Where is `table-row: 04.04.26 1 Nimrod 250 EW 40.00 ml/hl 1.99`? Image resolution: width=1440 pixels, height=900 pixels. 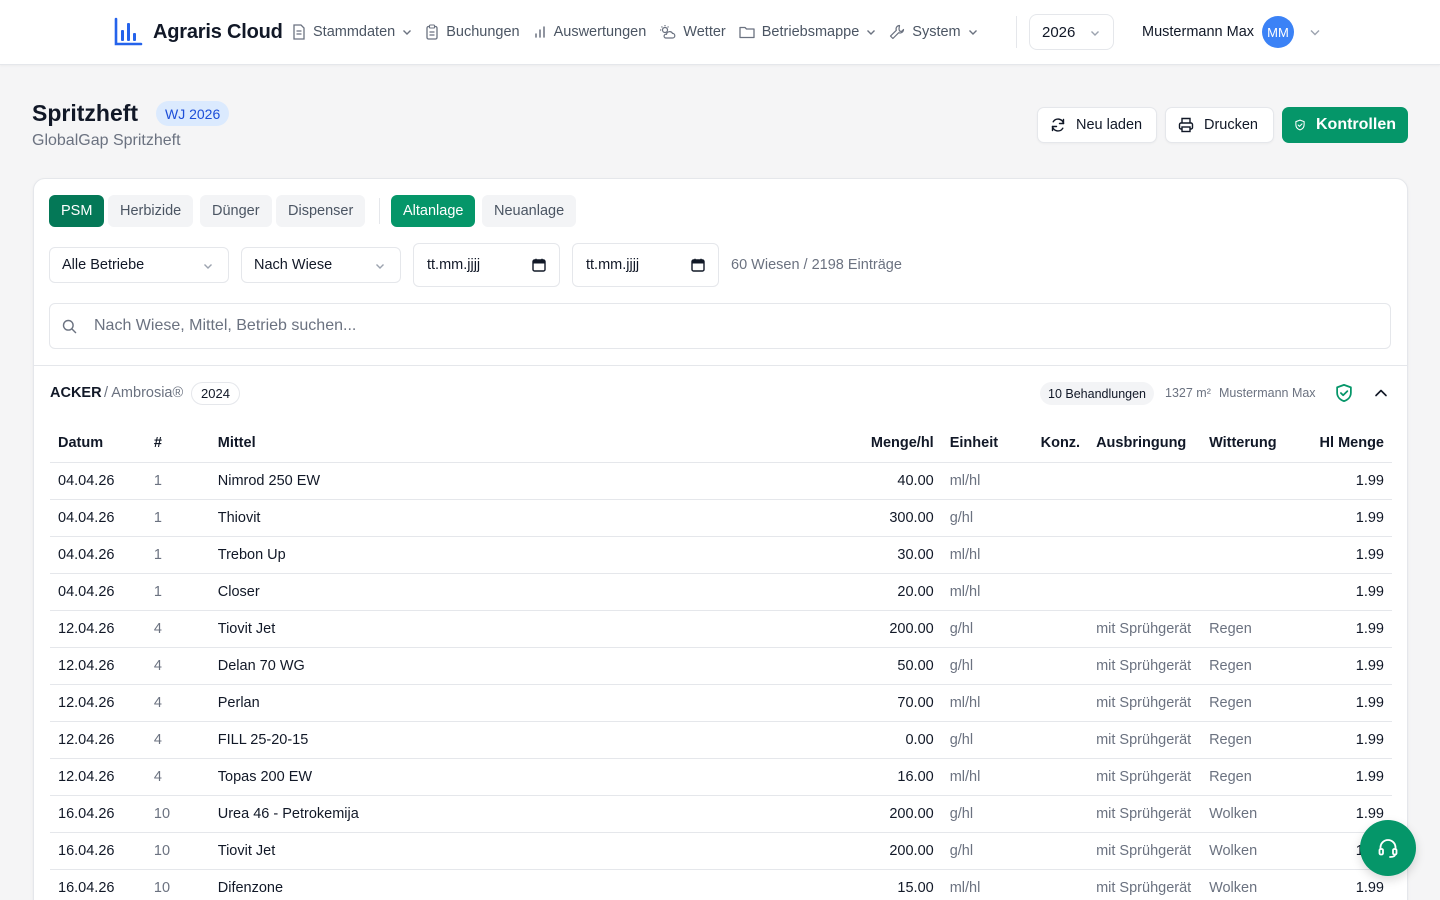
table-row: 04.04.26 1 Nimrod 250 EW 40.00 ml/hl 1.99 is located at coordinates (721, 481).